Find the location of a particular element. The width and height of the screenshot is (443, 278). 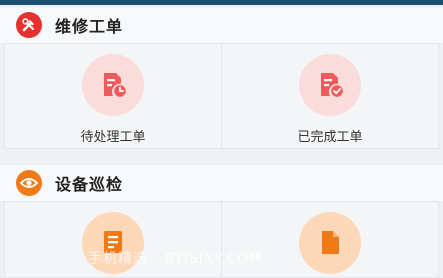

completed-document-icon is located at coordinates (330, 85).